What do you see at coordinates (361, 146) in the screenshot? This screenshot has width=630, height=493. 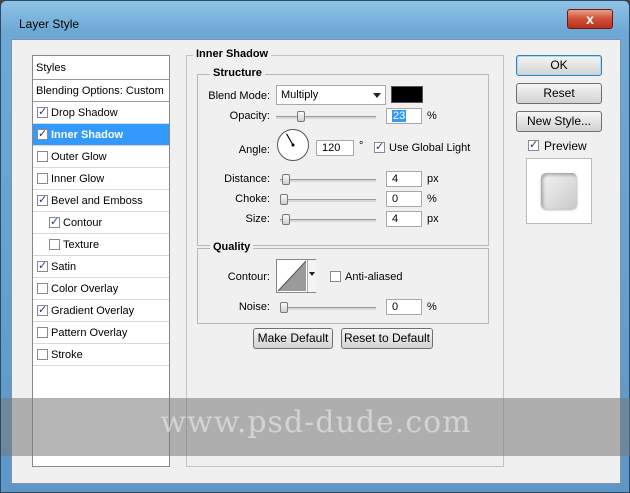 I see `angle-unit: °` at bounding box center [361, 146].